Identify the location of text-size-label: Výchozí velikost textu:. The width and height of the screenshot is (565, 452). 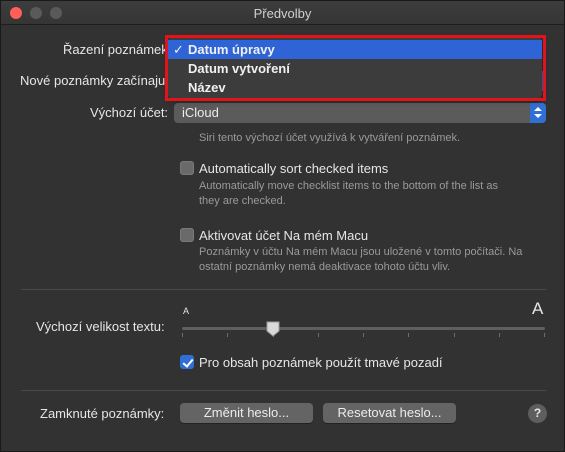
(100, 326).